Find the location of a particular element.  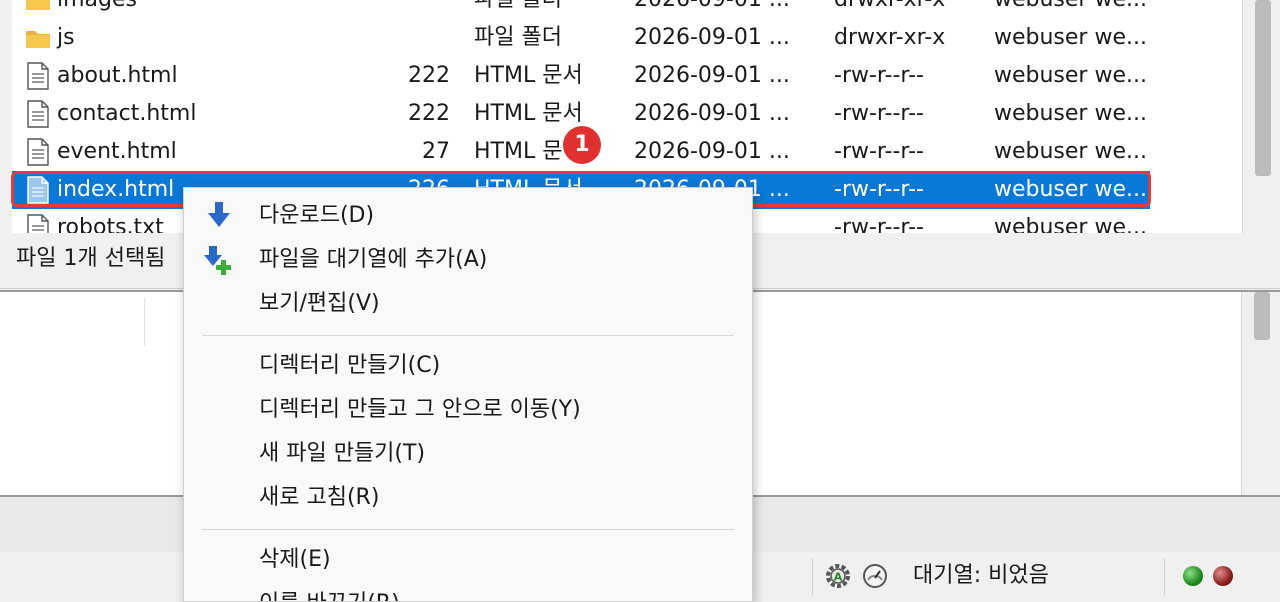

menu-item-label: 파일을 대기열에 추가(A) is located at coordinates (373, 259).